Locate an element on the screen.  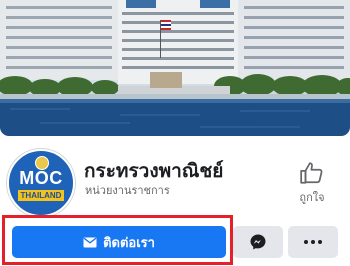
more-icon is located at coordinates (313, 242).